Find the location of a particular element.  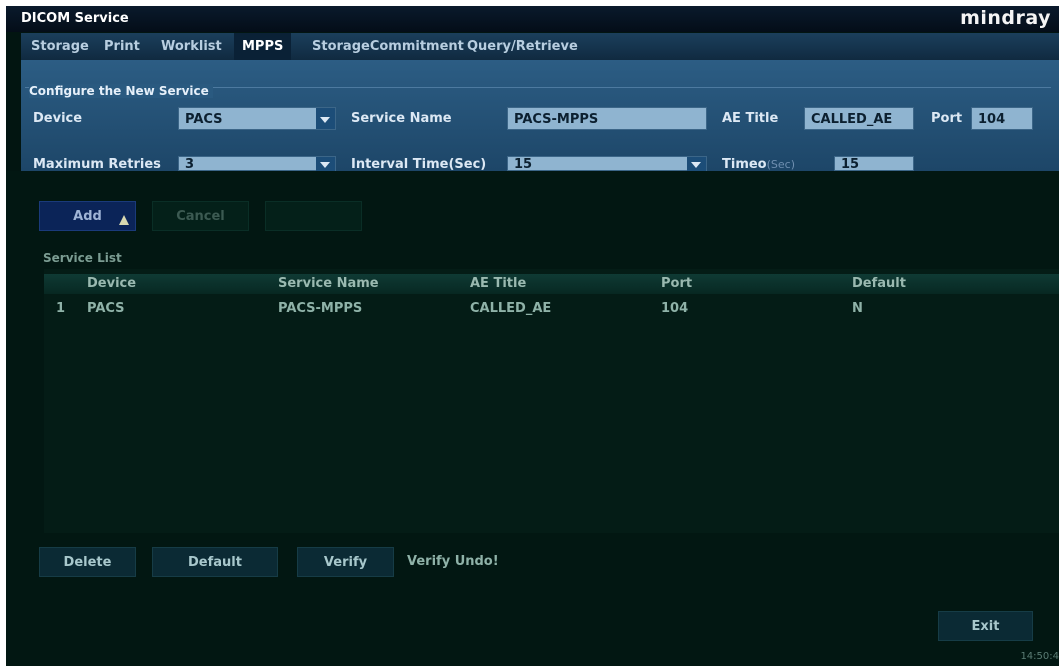

col-default: Default is located at coordinates (879, 283).